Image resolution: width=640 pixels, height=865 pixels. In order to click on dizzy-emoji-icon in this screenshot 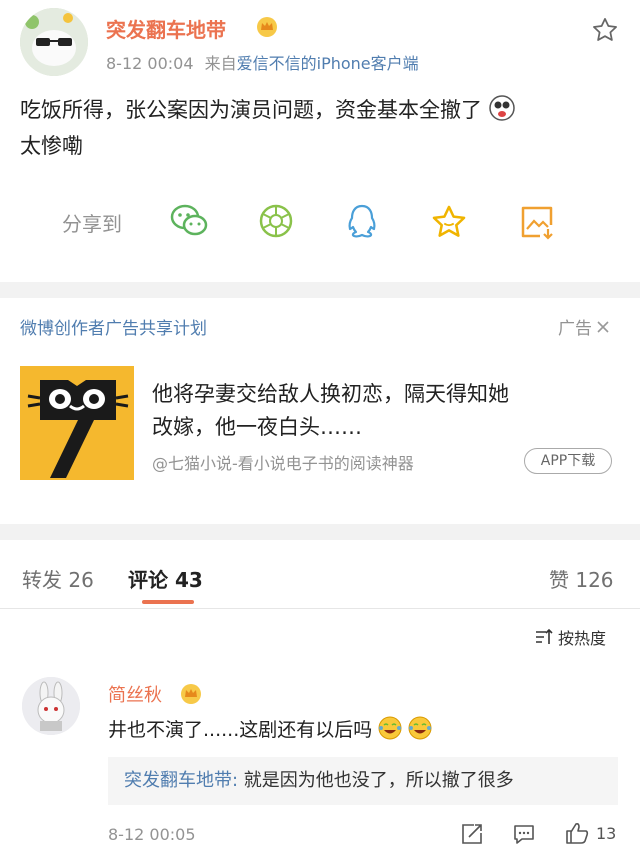, I will do `click(501, 108)`.